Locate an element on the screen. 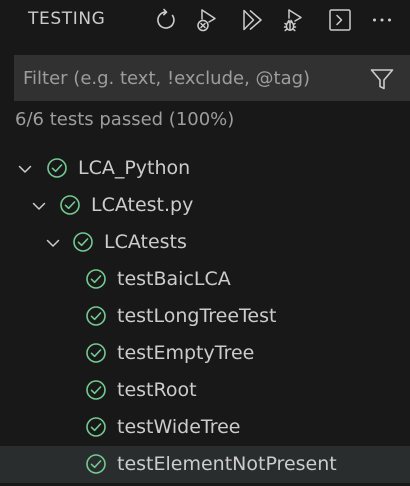 Image resolution: width=410 pixels, height=486 pixels. tree-item-label: LCA_Python is located at coordinates (134, 168).